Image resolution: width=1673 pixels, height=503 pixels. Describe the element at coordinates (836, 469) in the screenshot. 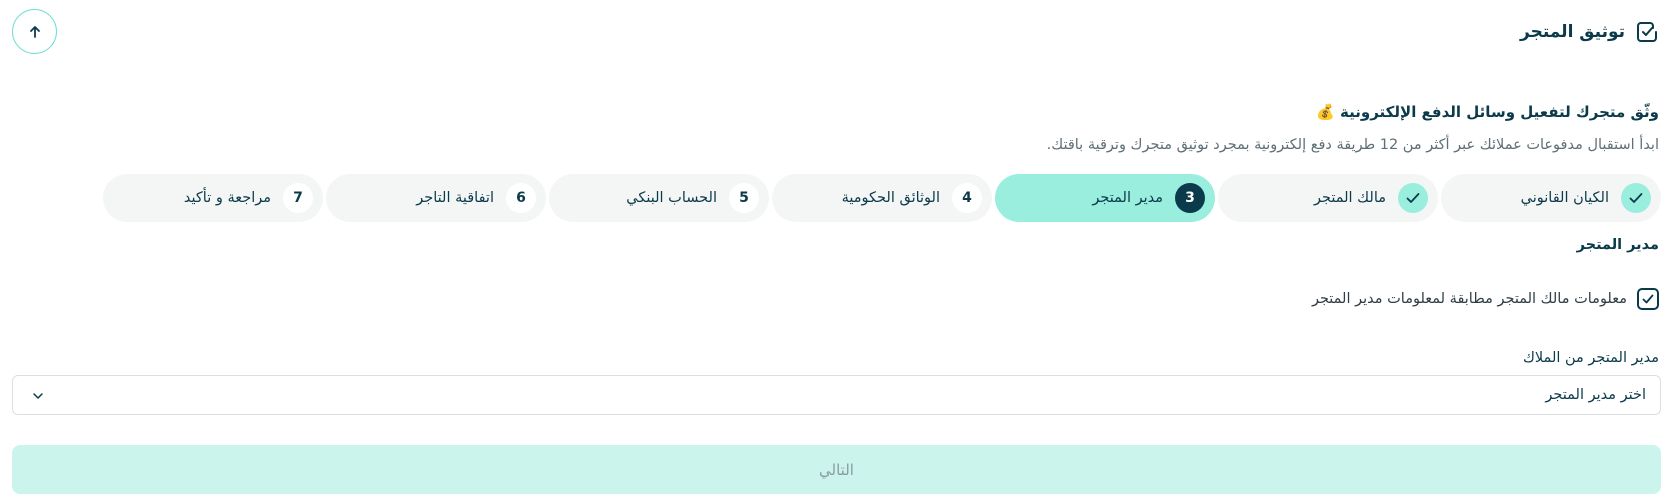

I see `next-button: التالي` at that location.